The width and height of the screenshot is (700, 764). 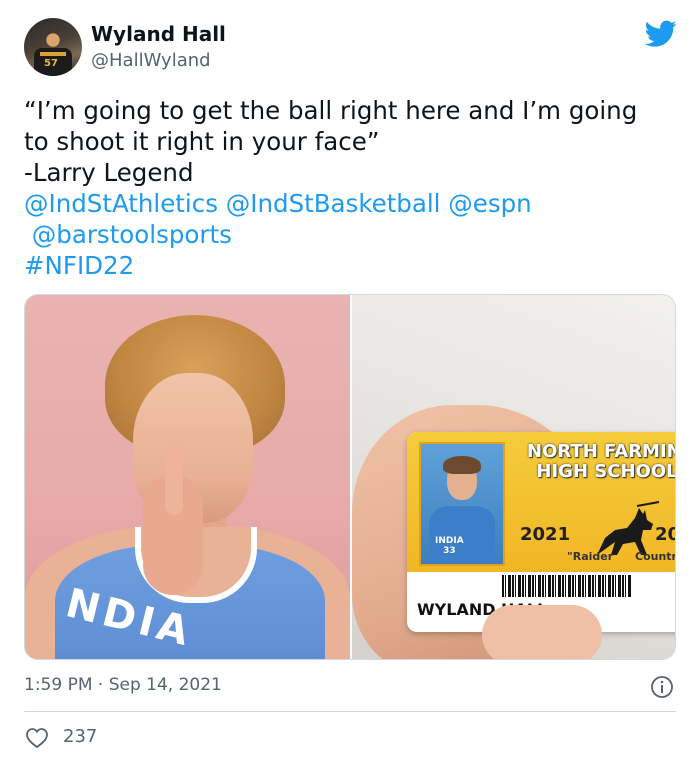 What do you see at coordinates (174, 480) in the screenshot?
I see `shush-finger` at bounding box center [174, 480].